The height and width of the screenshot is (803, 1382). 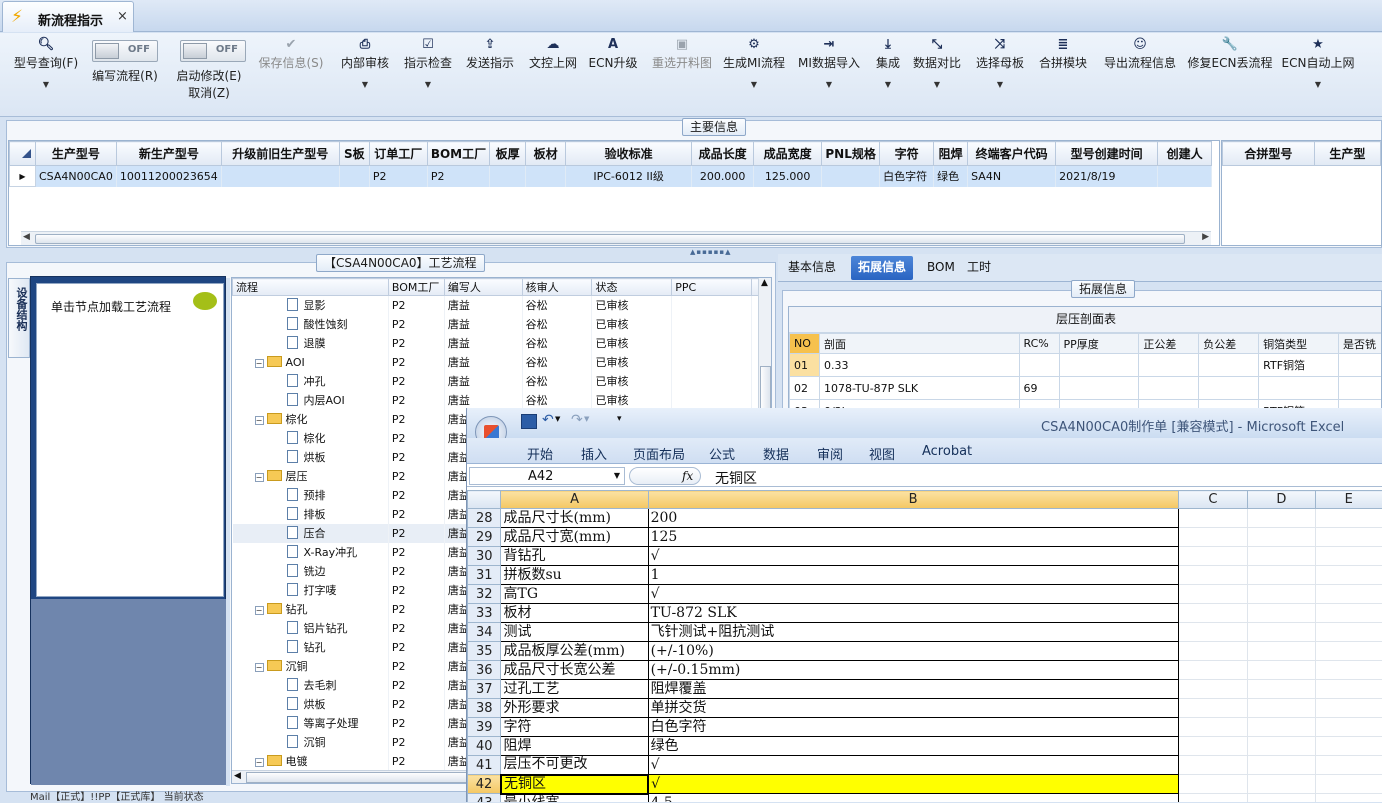 I want to click on table-cell: 1078-TU-87P SLK, so click(x=919, y=388).